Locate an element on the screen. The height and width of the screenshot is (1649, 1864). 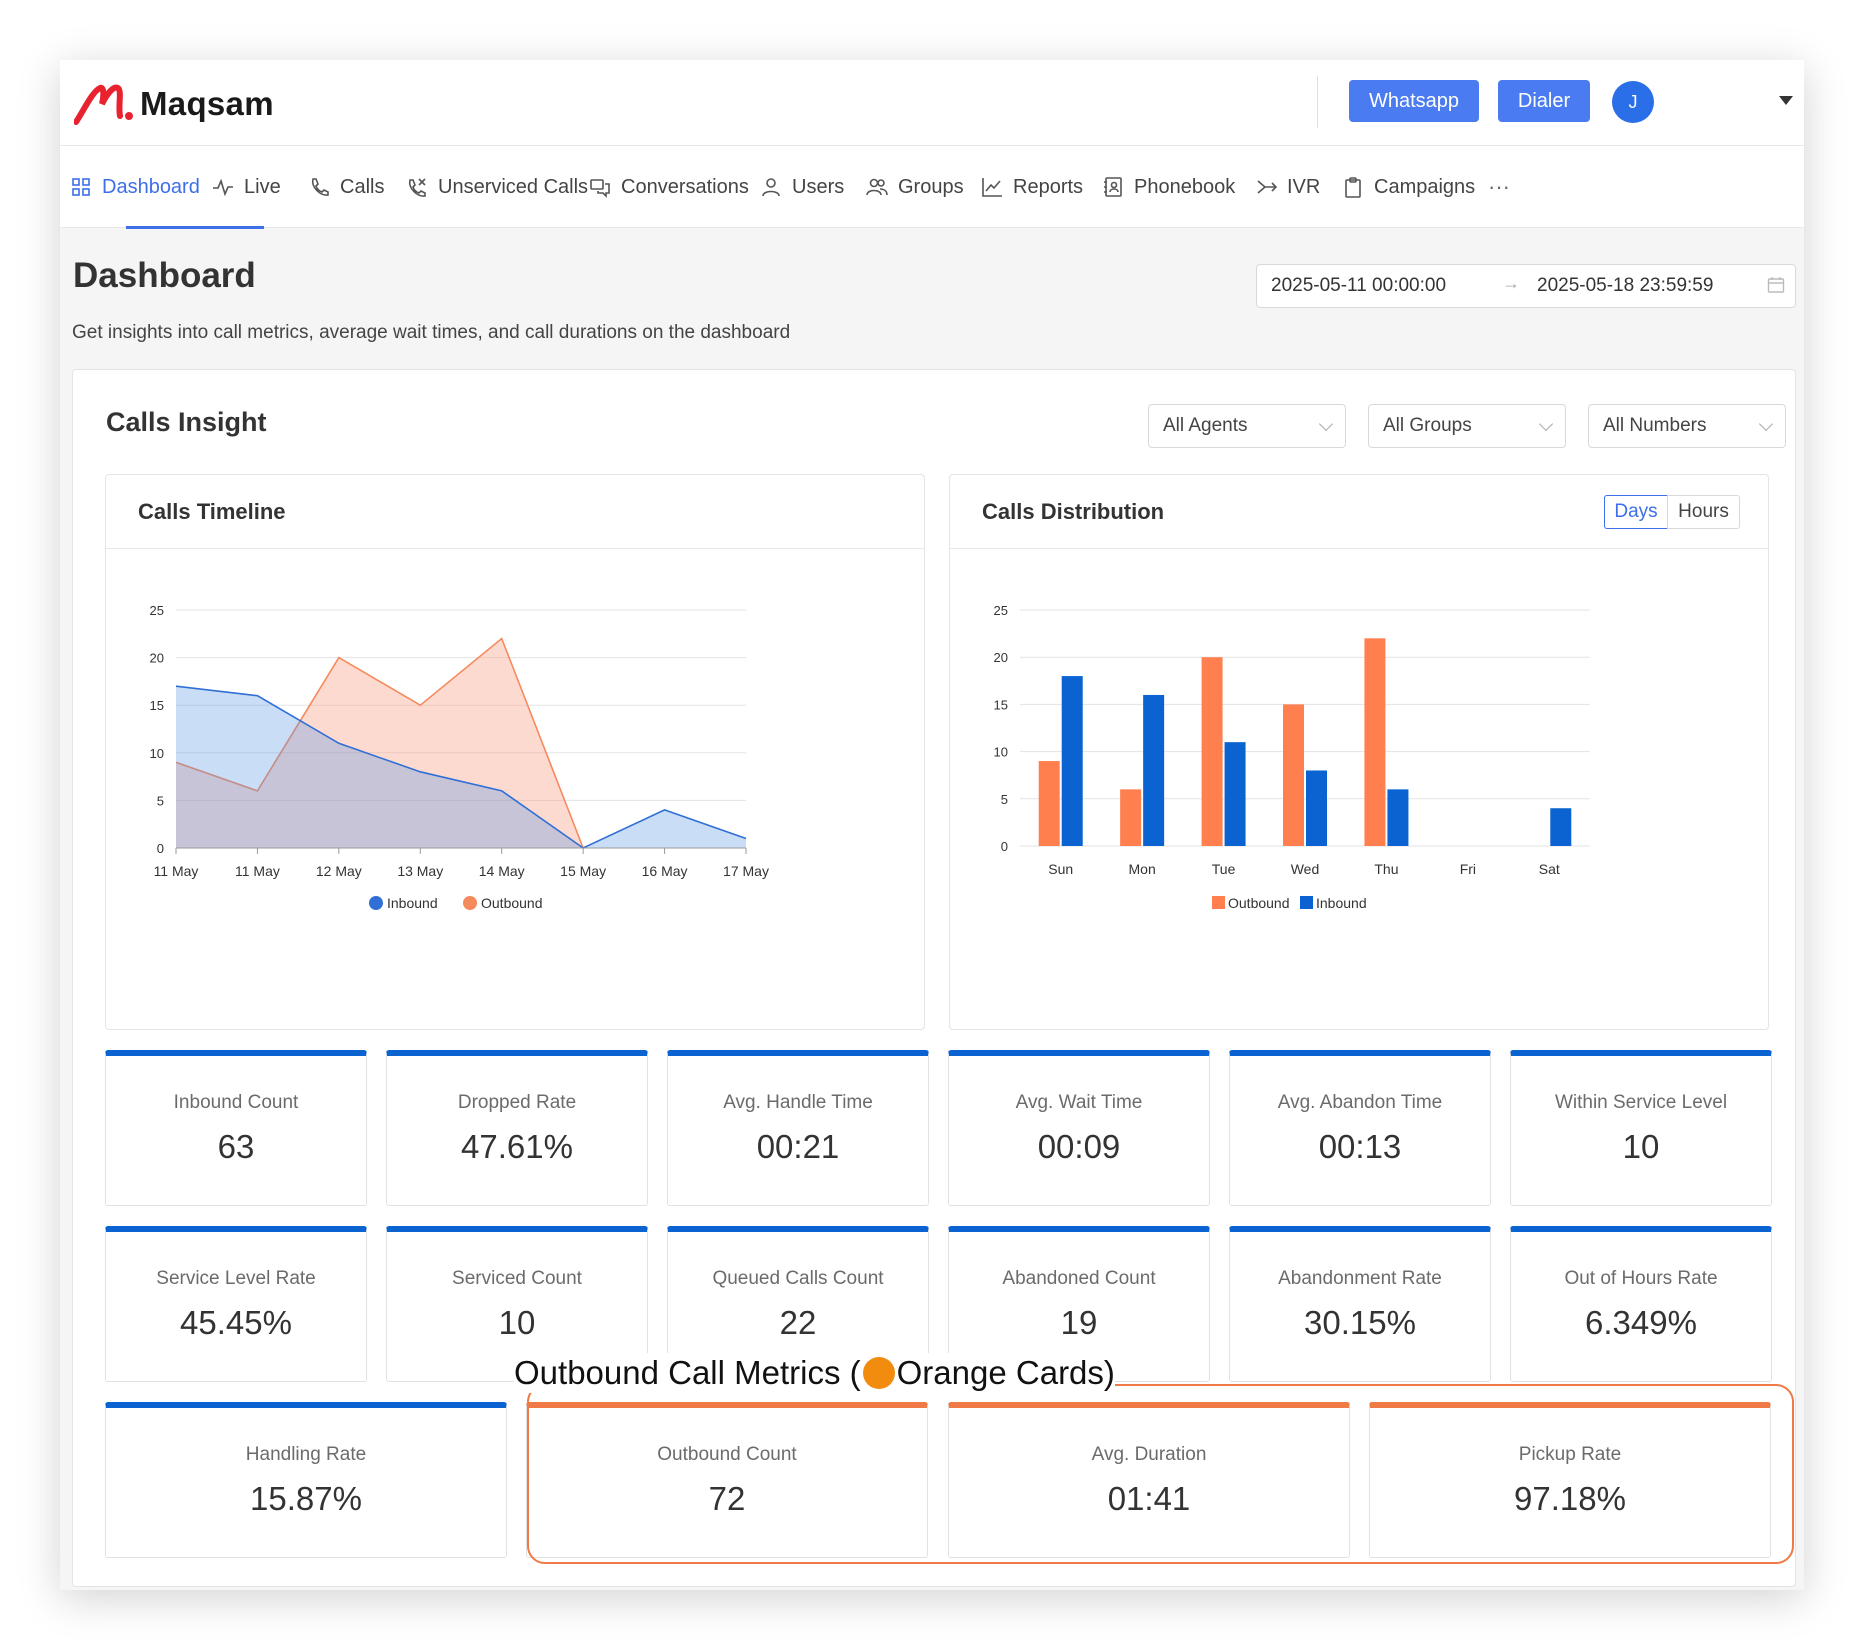
active-tab-indicator is located at coordinates (195, 227).